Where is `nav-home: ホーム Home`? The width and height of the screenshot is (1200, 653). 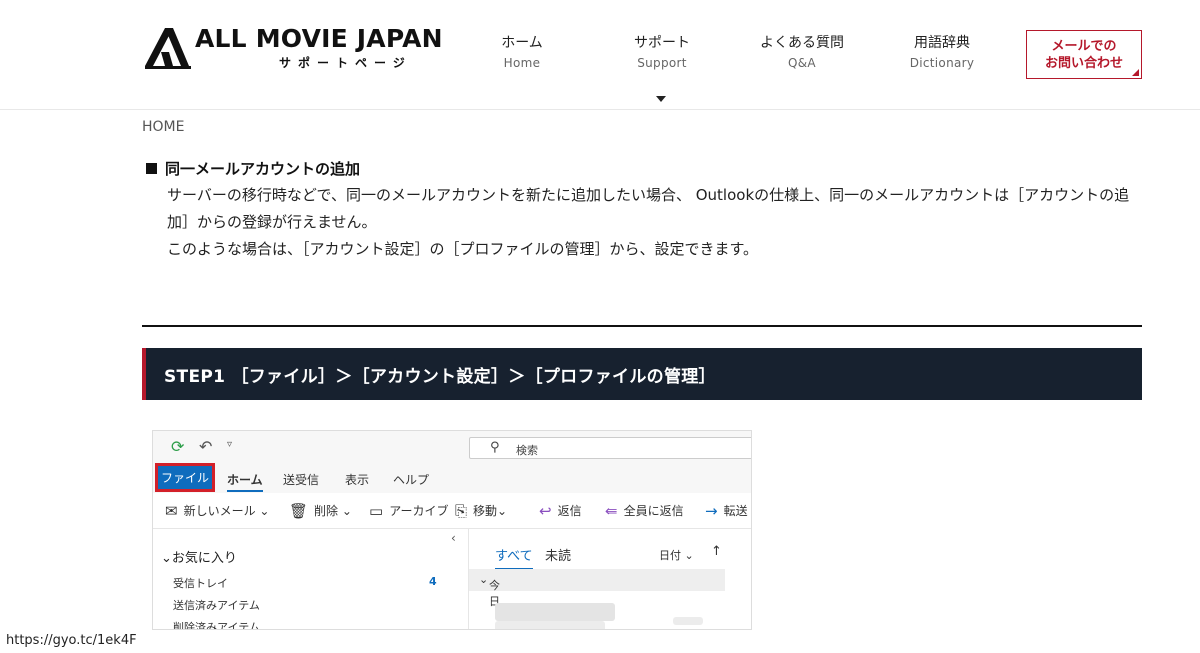
nav-home: ホーム Home is located at coordinates (522, 51).